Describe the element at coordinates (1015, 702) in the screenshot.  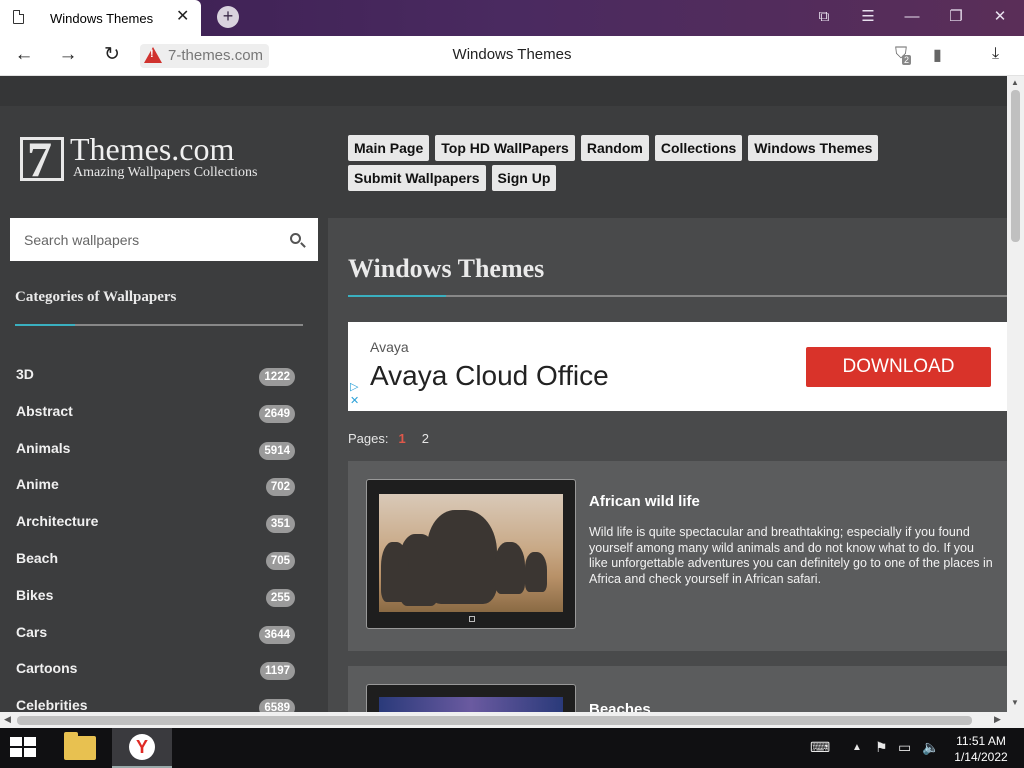
I see `scroll-down-icon: ▼` at that location.